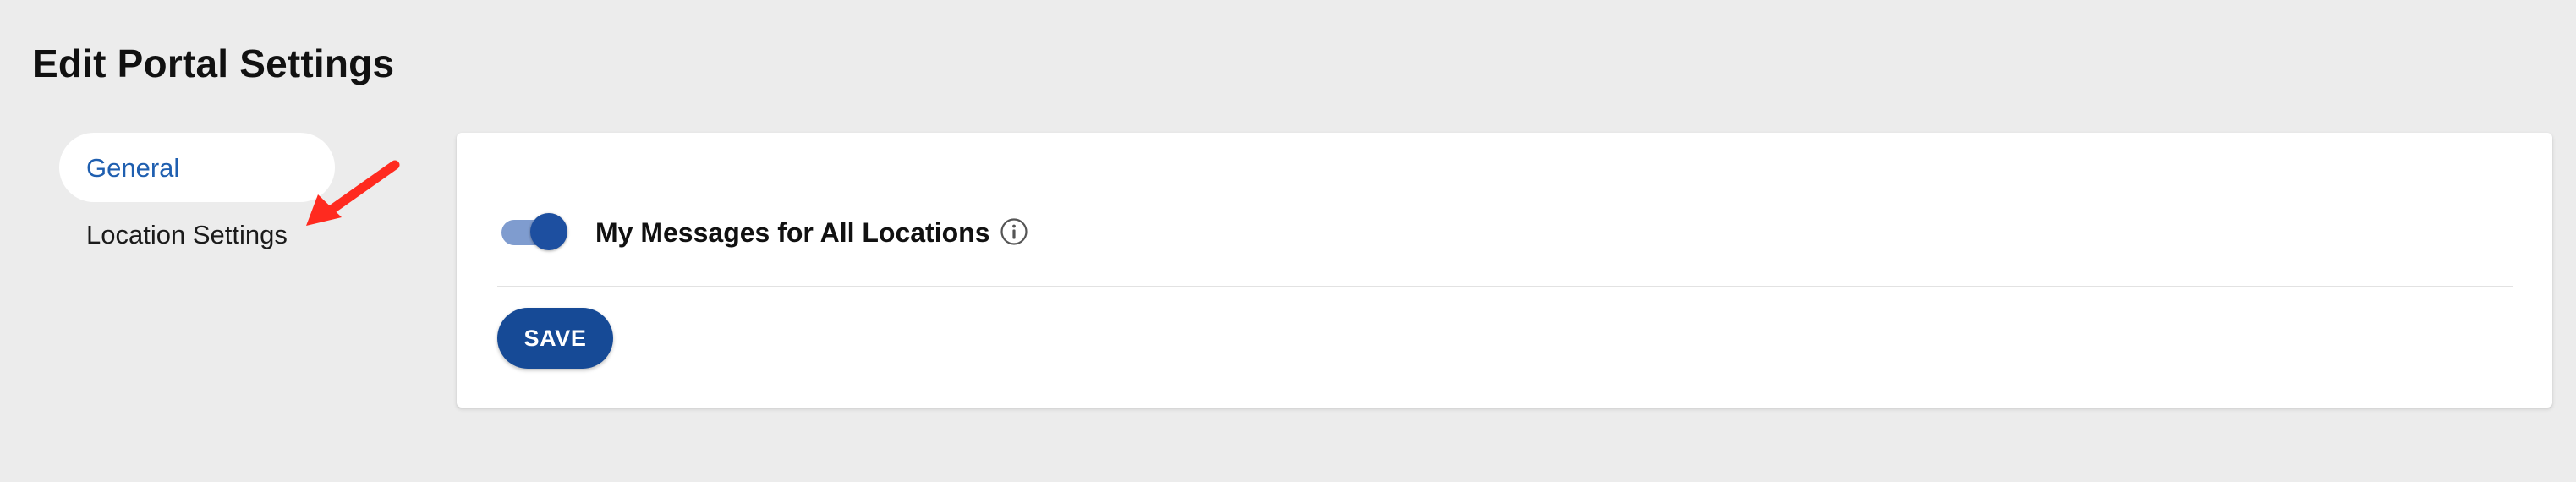 The image size is (2576, 482). What do you see at coordinates (1014, 231) in the screenshot?
I see `info-circle-icon` at bounding box center [1014, 231].